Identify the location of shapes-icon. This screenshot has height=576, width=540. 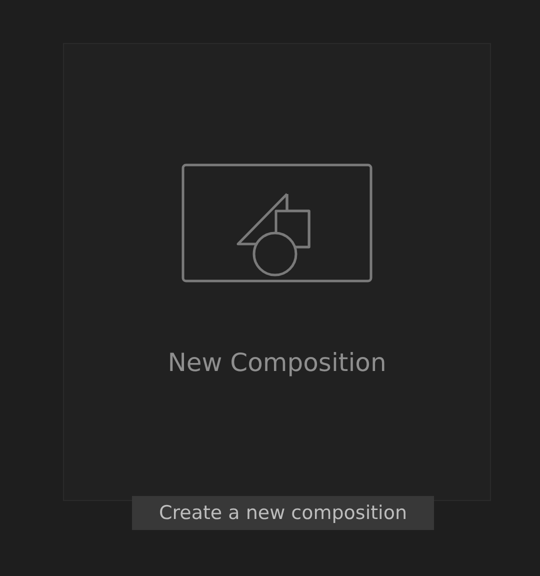
(277, 223).